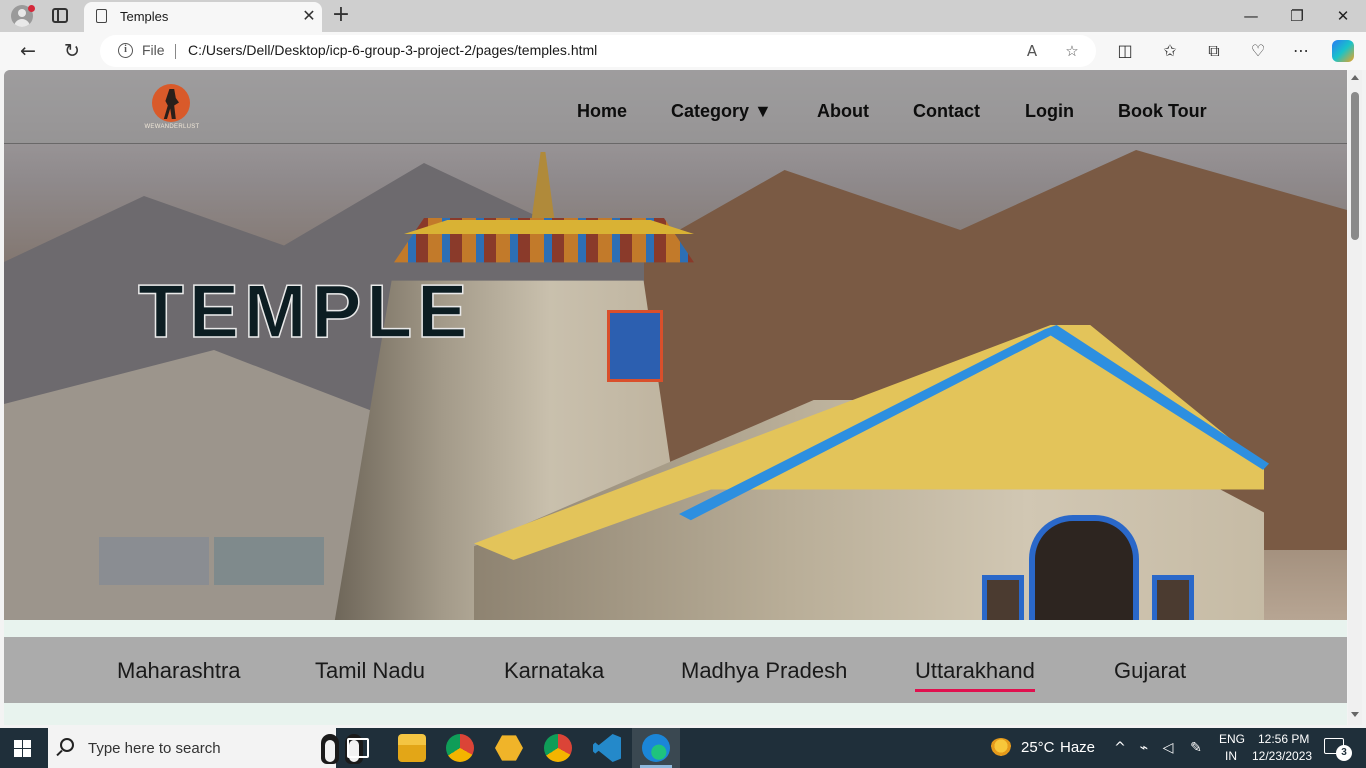 This screenshot has height=768, width=1366. Describe the element at coordinates (1150, 671) in the screenshot. I see `category-gujarat: Gujarat` at that location.